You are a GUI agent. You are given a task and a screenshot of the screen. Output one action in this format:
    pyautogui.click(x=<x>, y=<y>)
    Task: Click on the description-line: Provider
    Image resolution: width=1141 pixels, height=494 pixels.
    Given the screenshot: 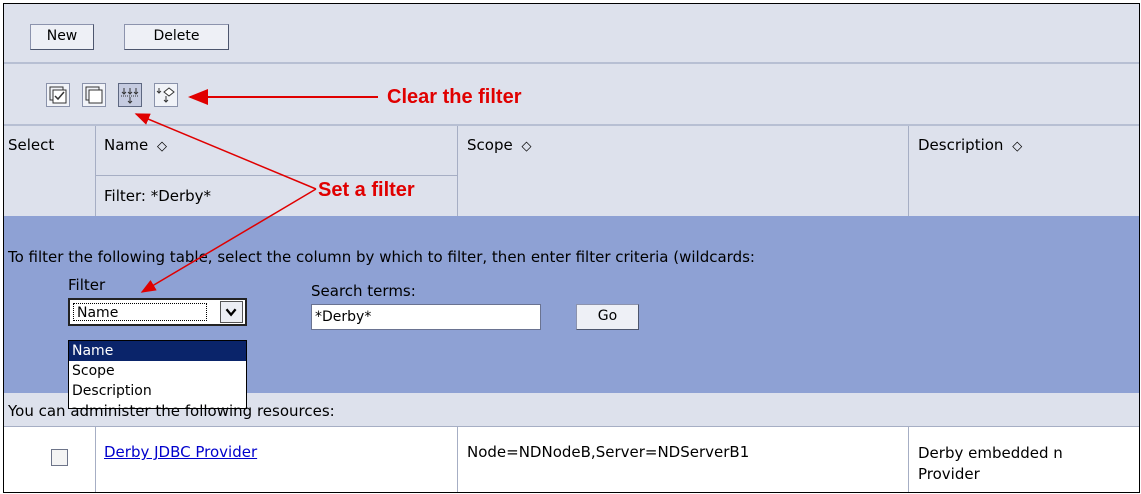 What is the action you would take?
    pyautogui.click(x=949, y=474)
    